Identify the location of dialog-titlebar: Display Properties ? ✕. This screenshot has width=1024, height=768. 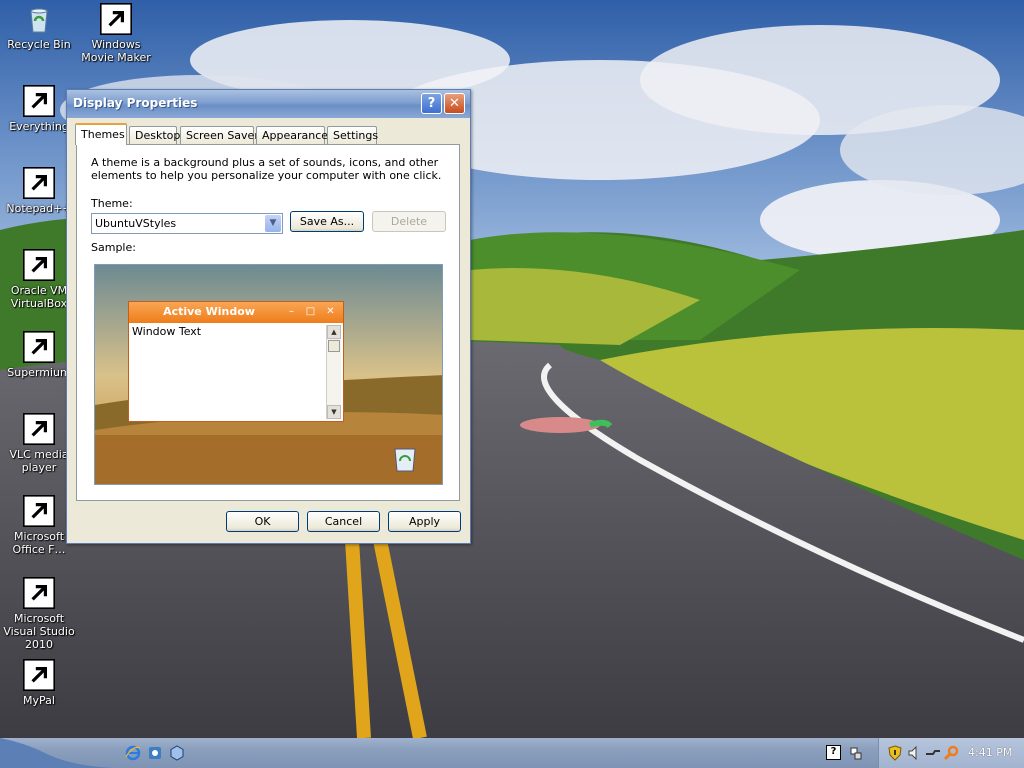
(268, 104).